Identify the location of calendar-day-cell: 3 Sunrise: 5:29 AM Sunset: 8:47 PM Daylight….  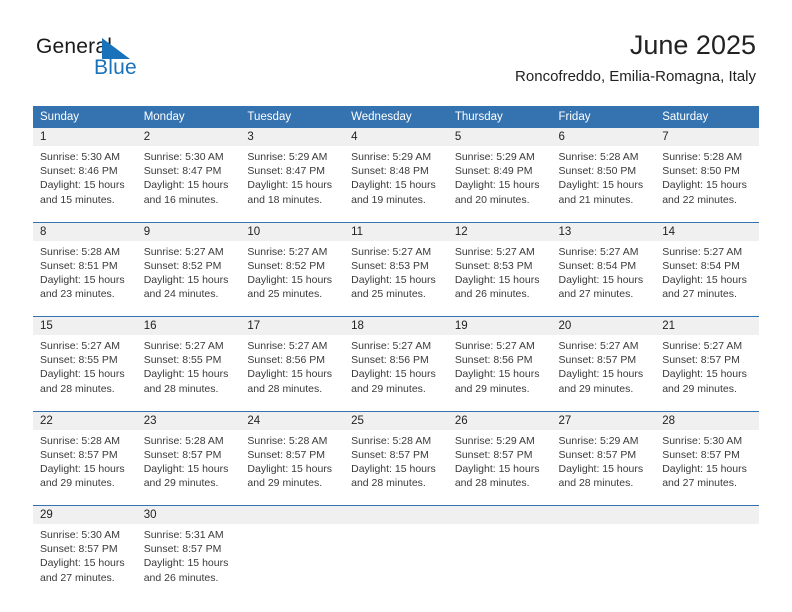
(292, 172).